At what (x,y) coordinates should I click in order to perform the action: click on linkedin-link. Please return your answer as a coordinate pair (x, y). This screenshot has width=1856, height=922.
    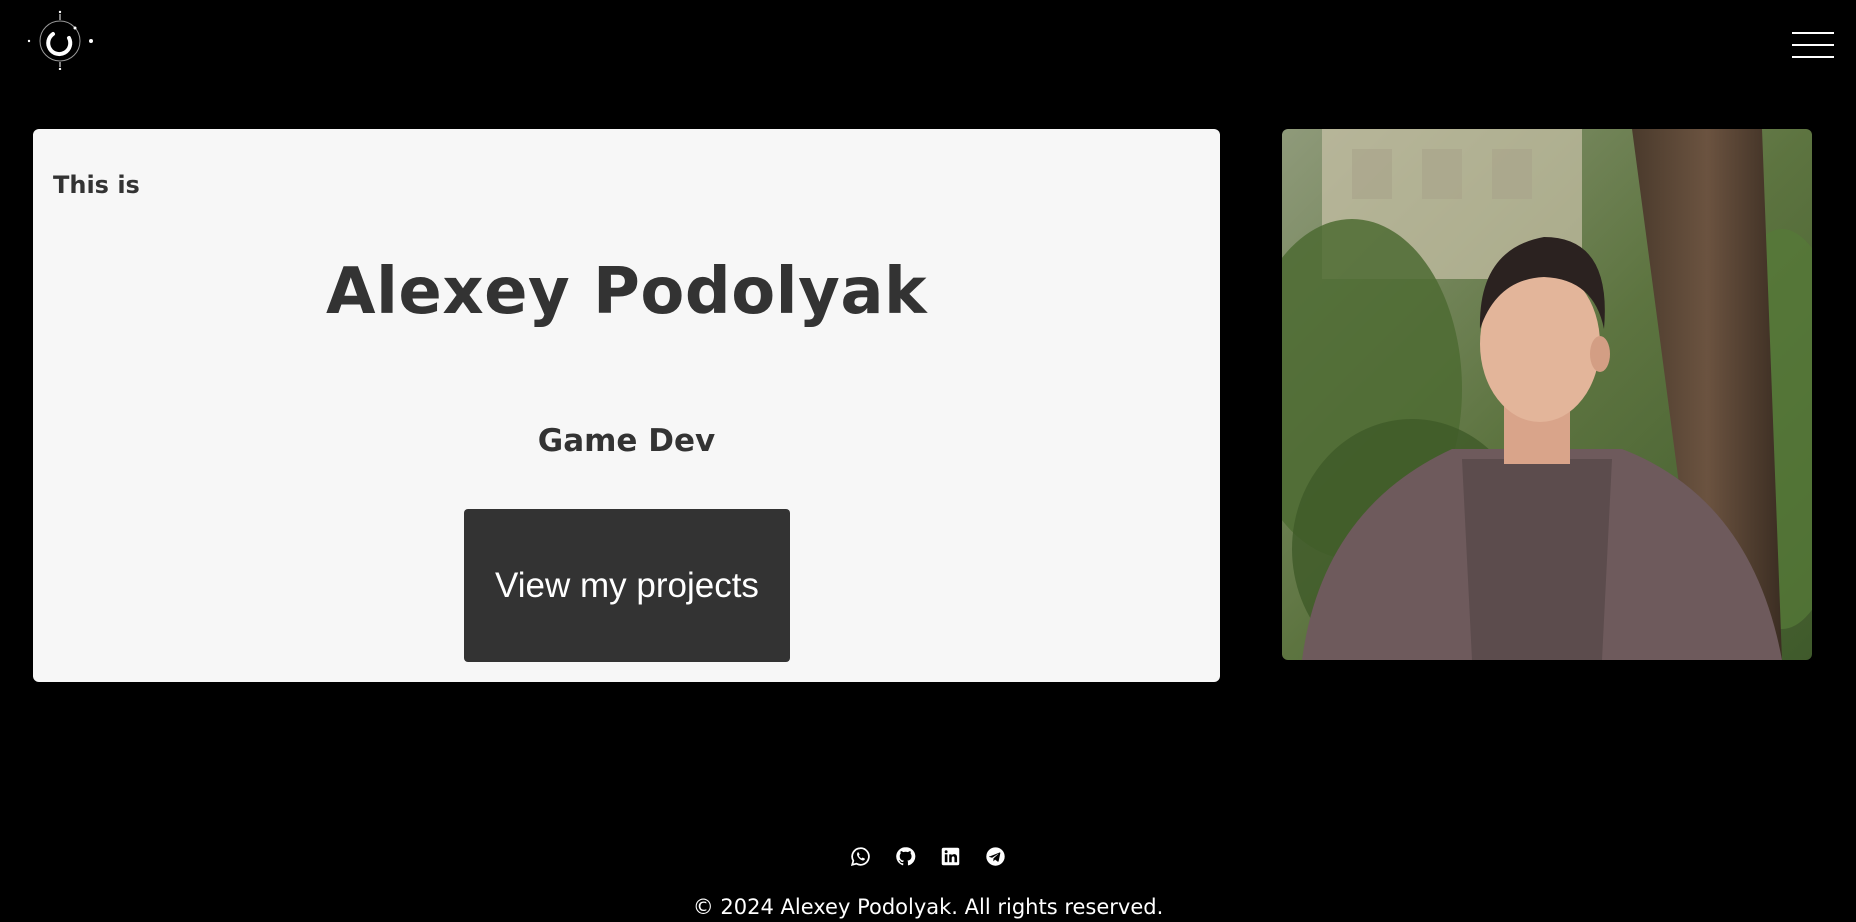
    Looking at the image, I should click on (950, 856).